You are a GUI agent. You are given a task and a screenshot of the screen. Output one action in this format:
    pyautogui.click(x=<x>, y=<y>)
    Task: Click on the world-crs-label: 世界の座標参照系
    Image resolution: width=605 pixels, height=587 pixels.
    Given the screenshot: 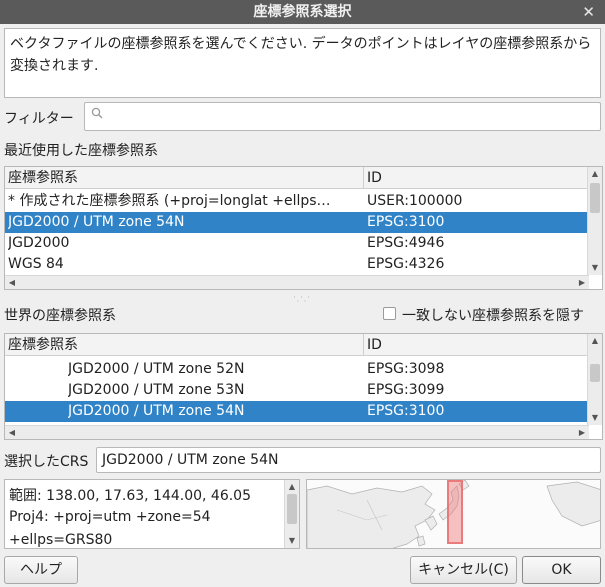 What is the action you would take?
    pyautogui.click(x=60, y=316)
    